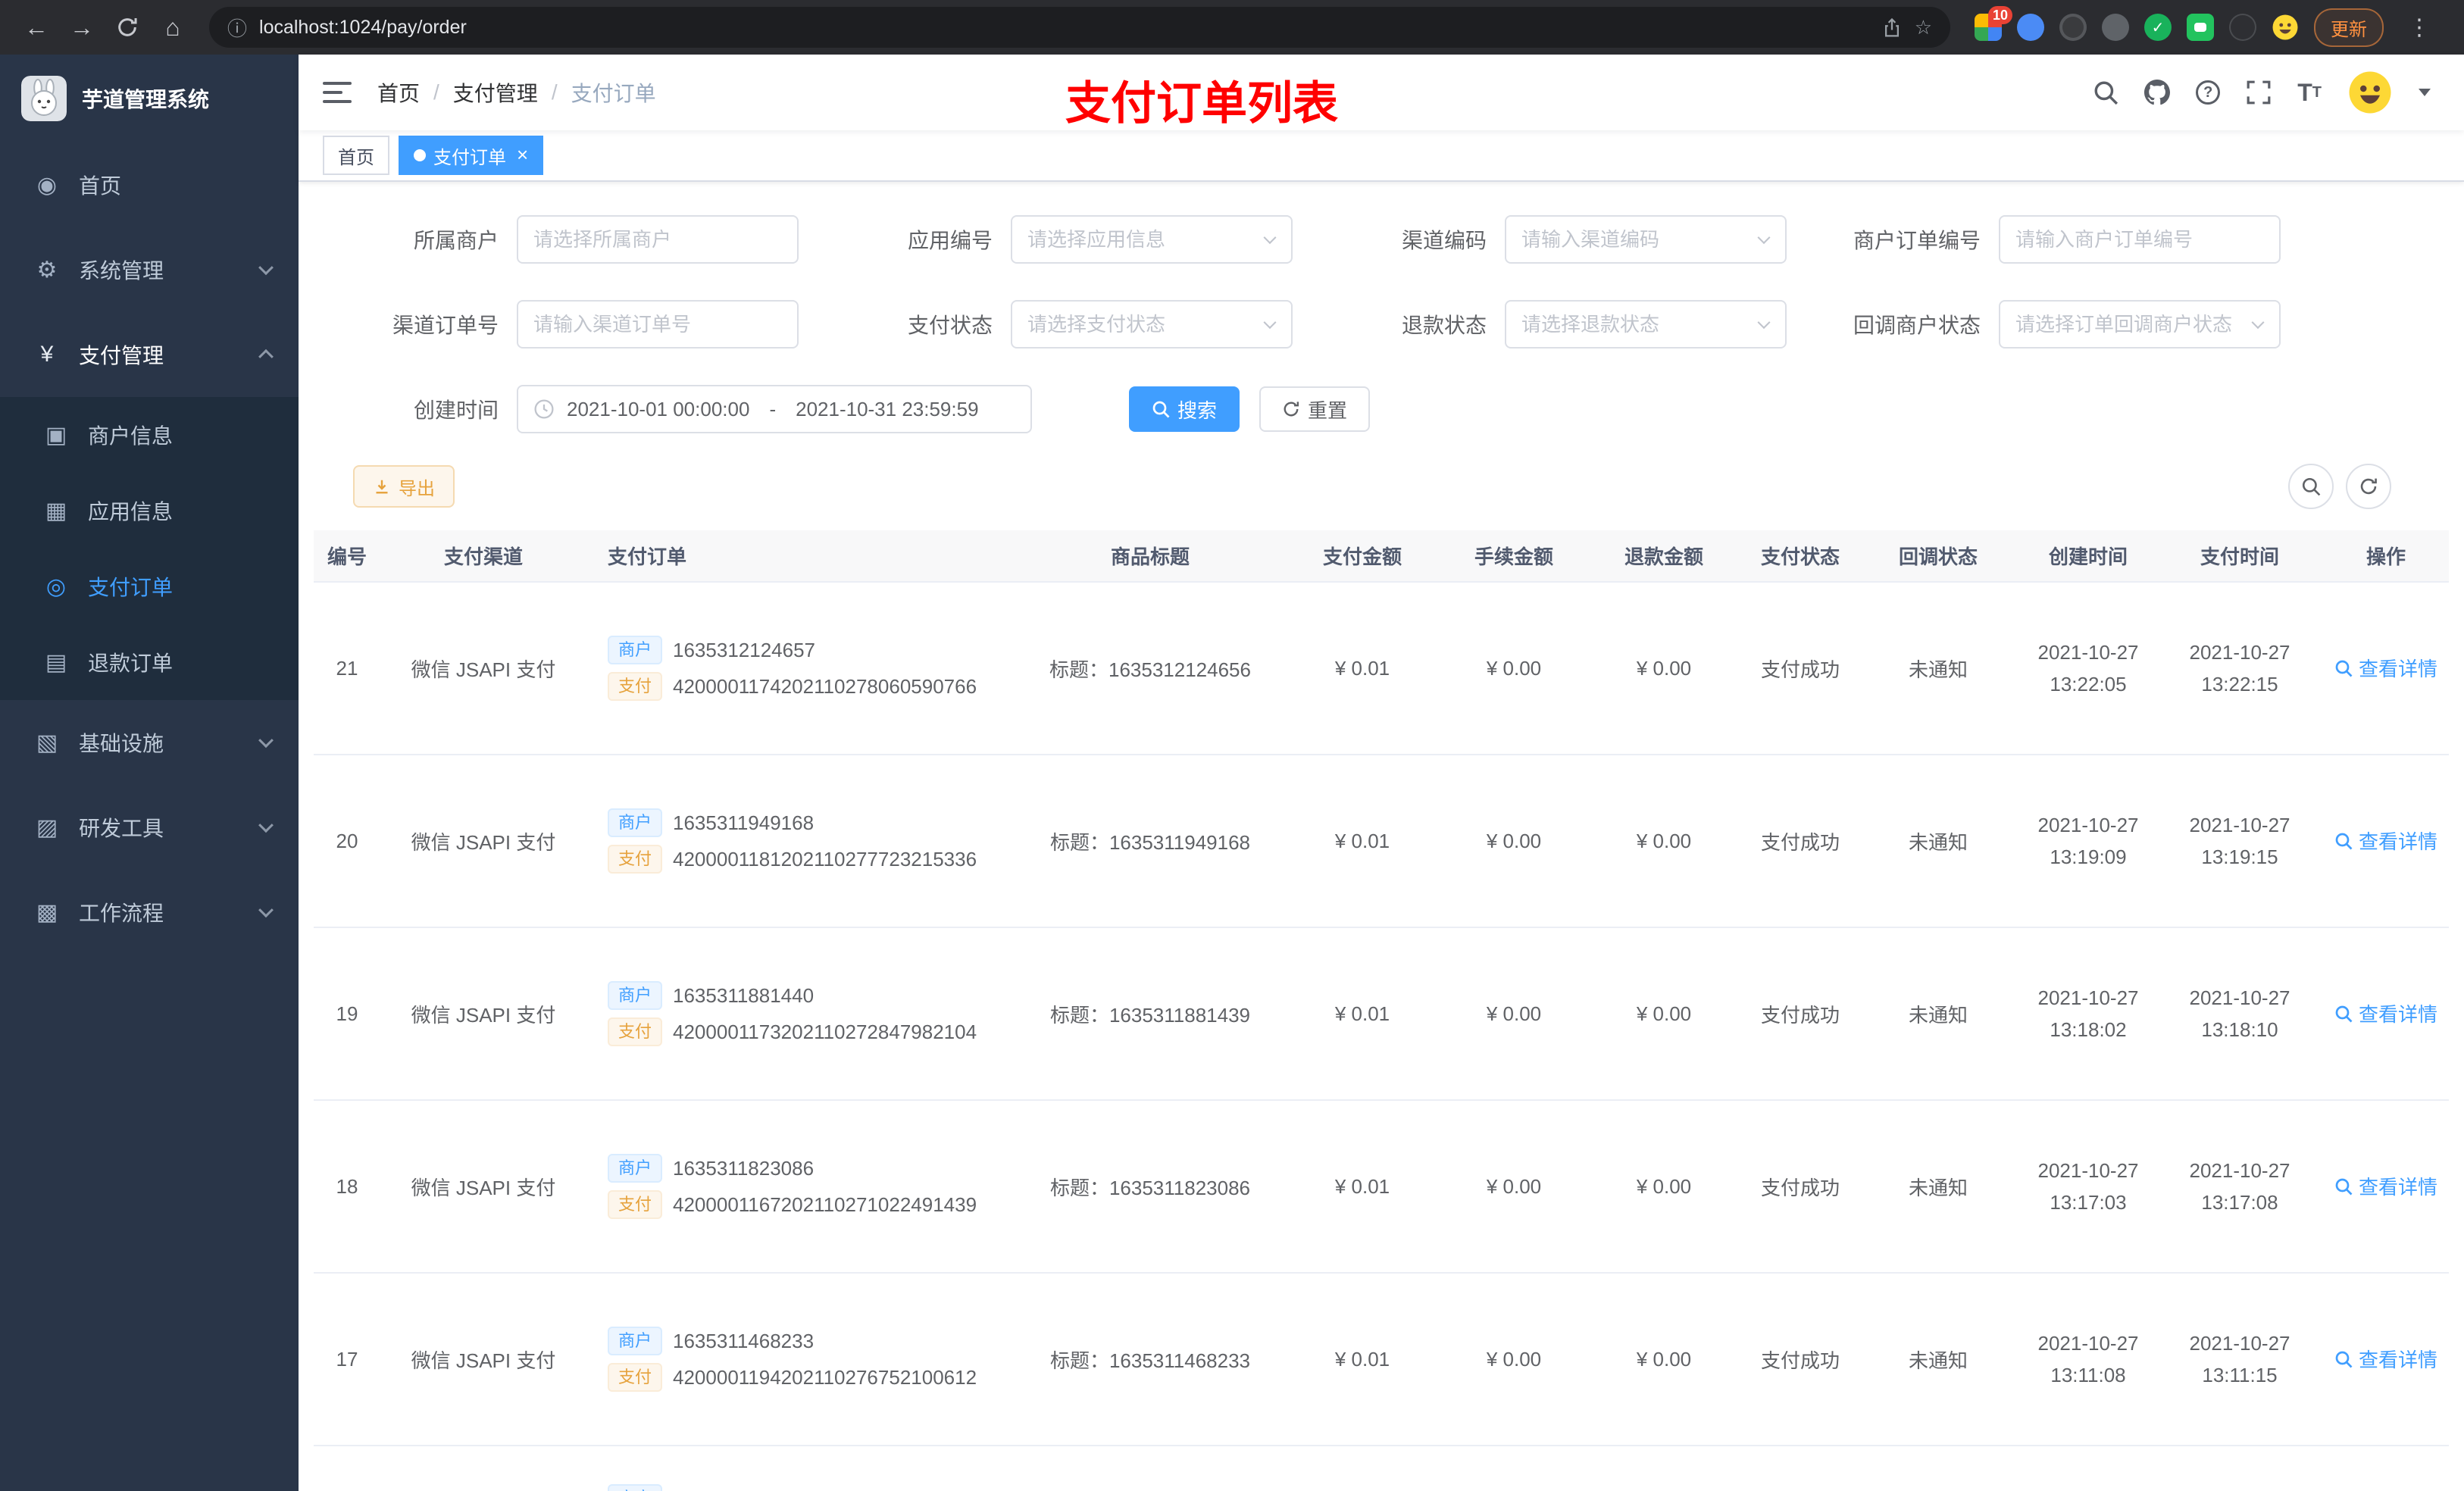 The image size is (2464, 1491). What do you see at coordinates (149, 827) in the screenshot?
I see `sidebar-item-dev-tools: ▨ 研发工具` at bounding box center [149, 827].